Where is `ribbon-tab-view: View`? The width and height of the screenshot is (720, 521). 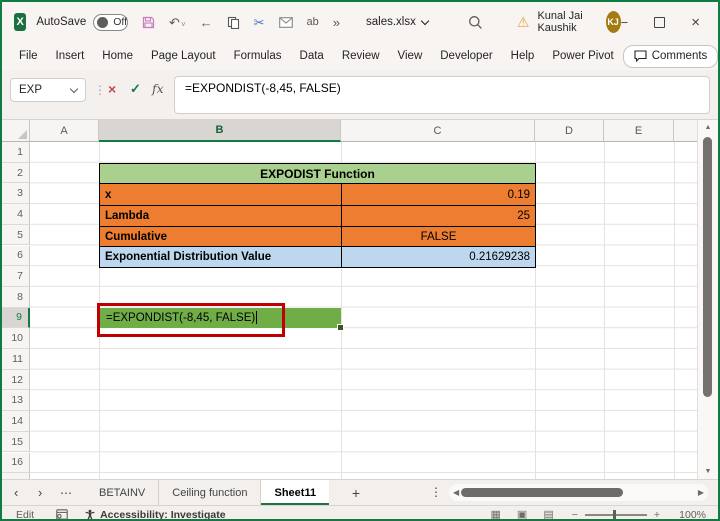 ribbon-tab-view: View is located at coordinates (410, 56).